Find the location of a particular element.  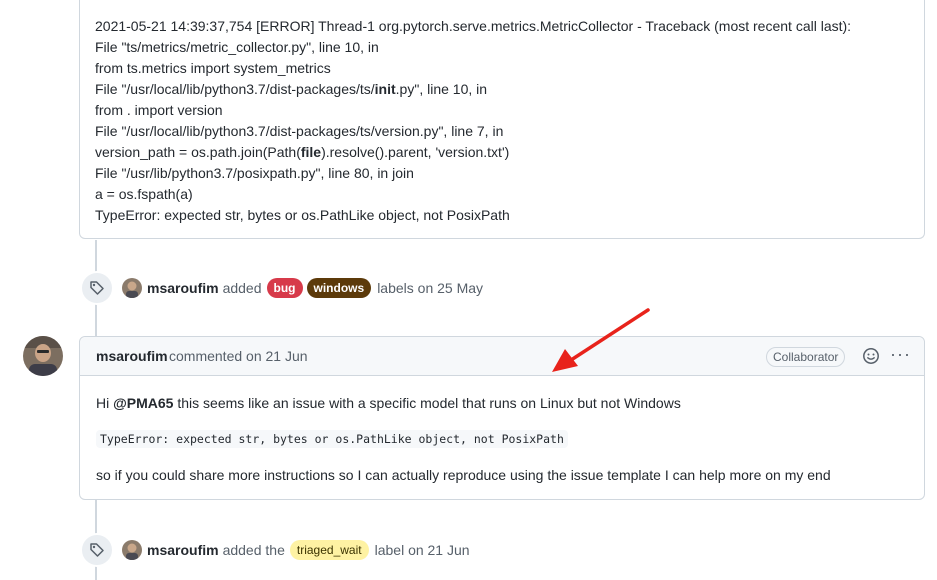

event-action: added is located at coordinates (242, 288).